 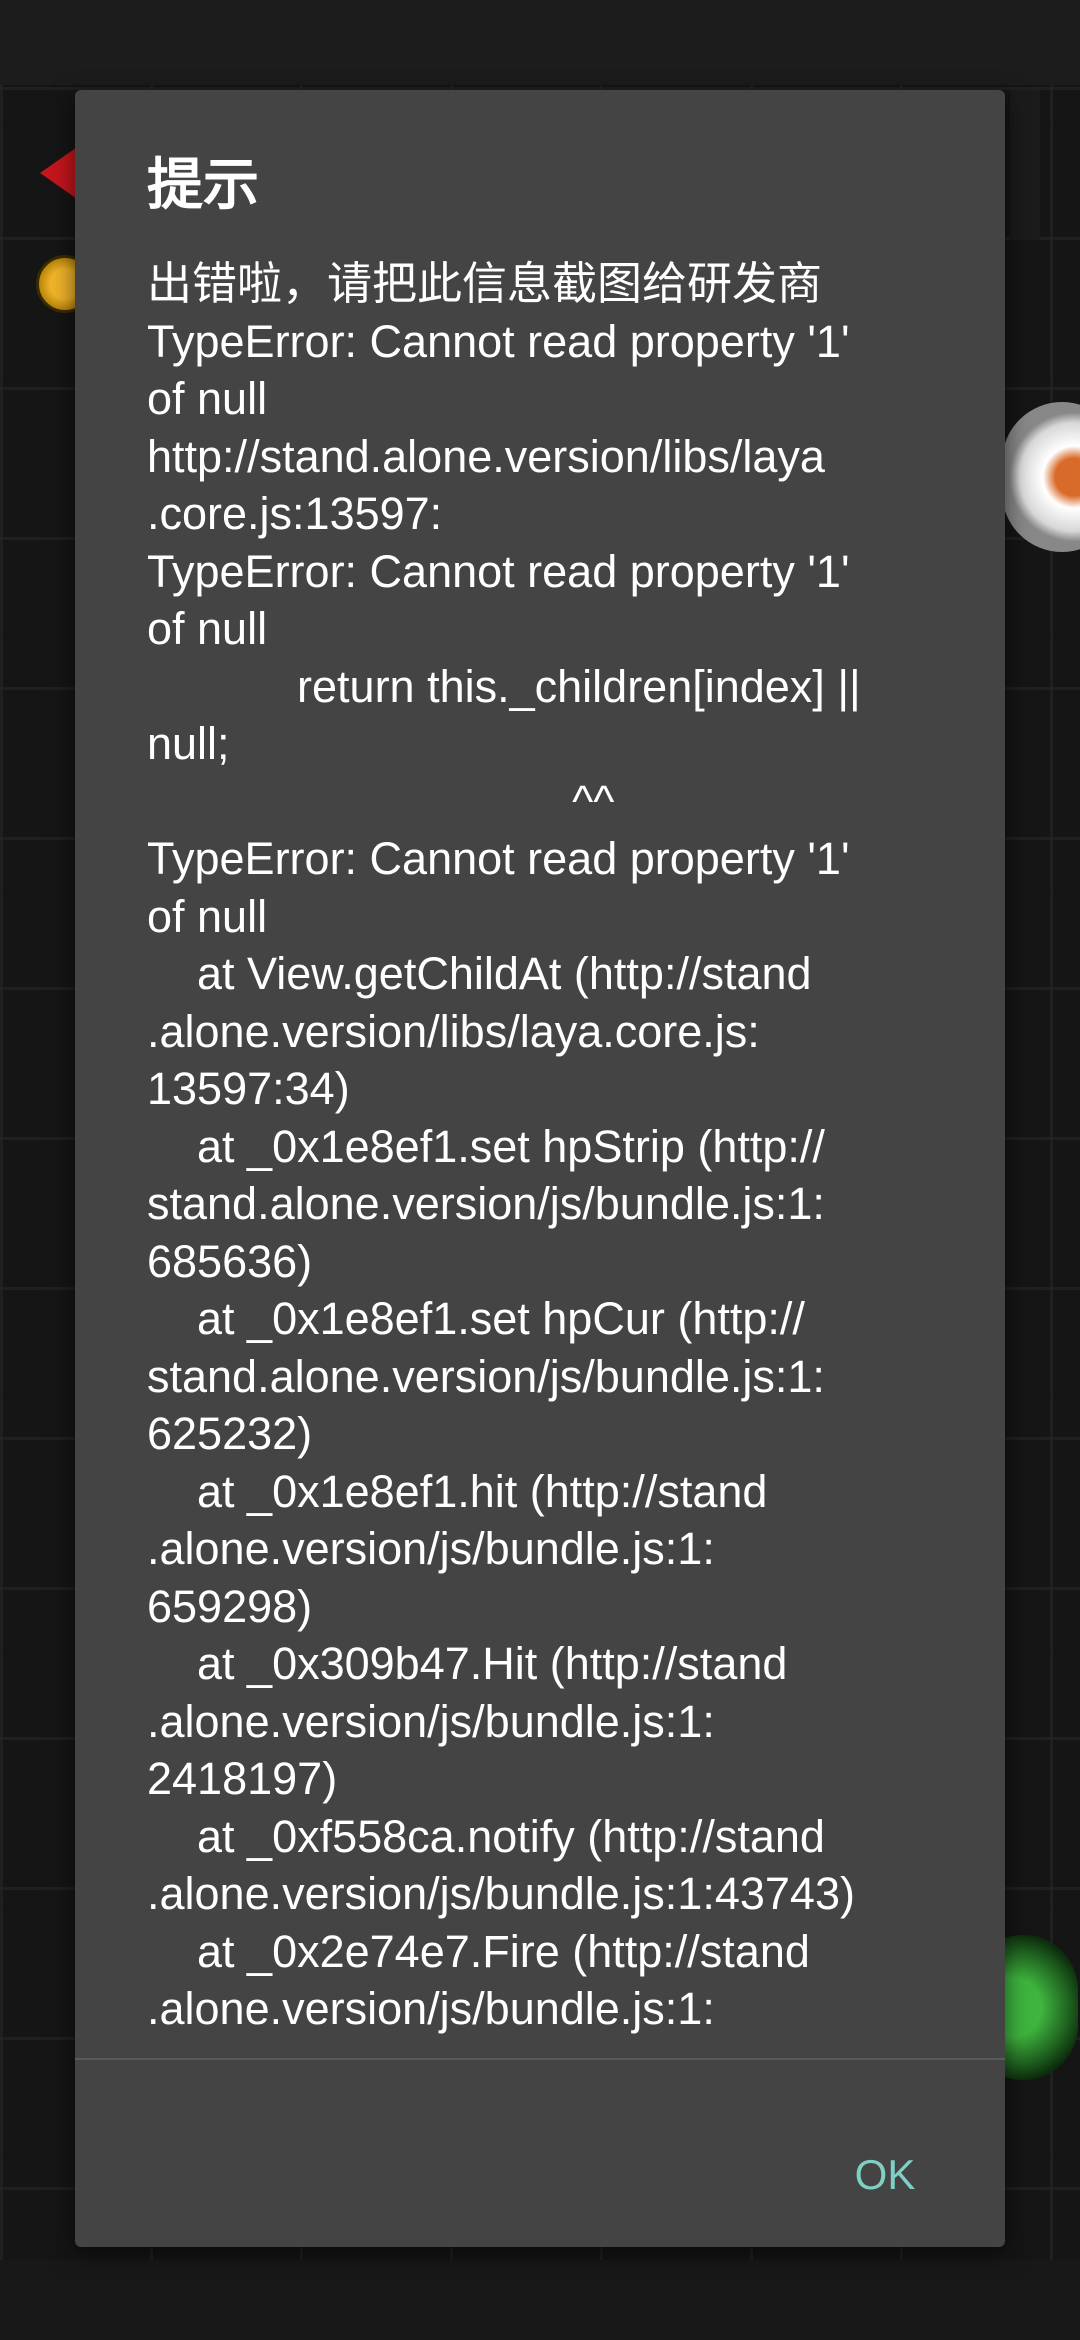 I want to click on dialog-title: 提示, so click(x=203, y=185).